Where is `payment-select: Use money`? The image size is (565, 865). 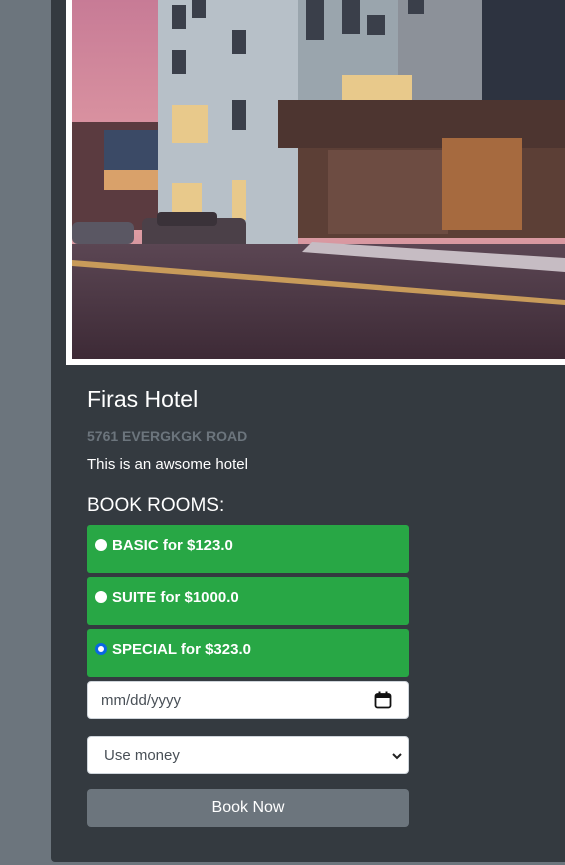 payment-select: Use money is located at coordinates (248, 755).